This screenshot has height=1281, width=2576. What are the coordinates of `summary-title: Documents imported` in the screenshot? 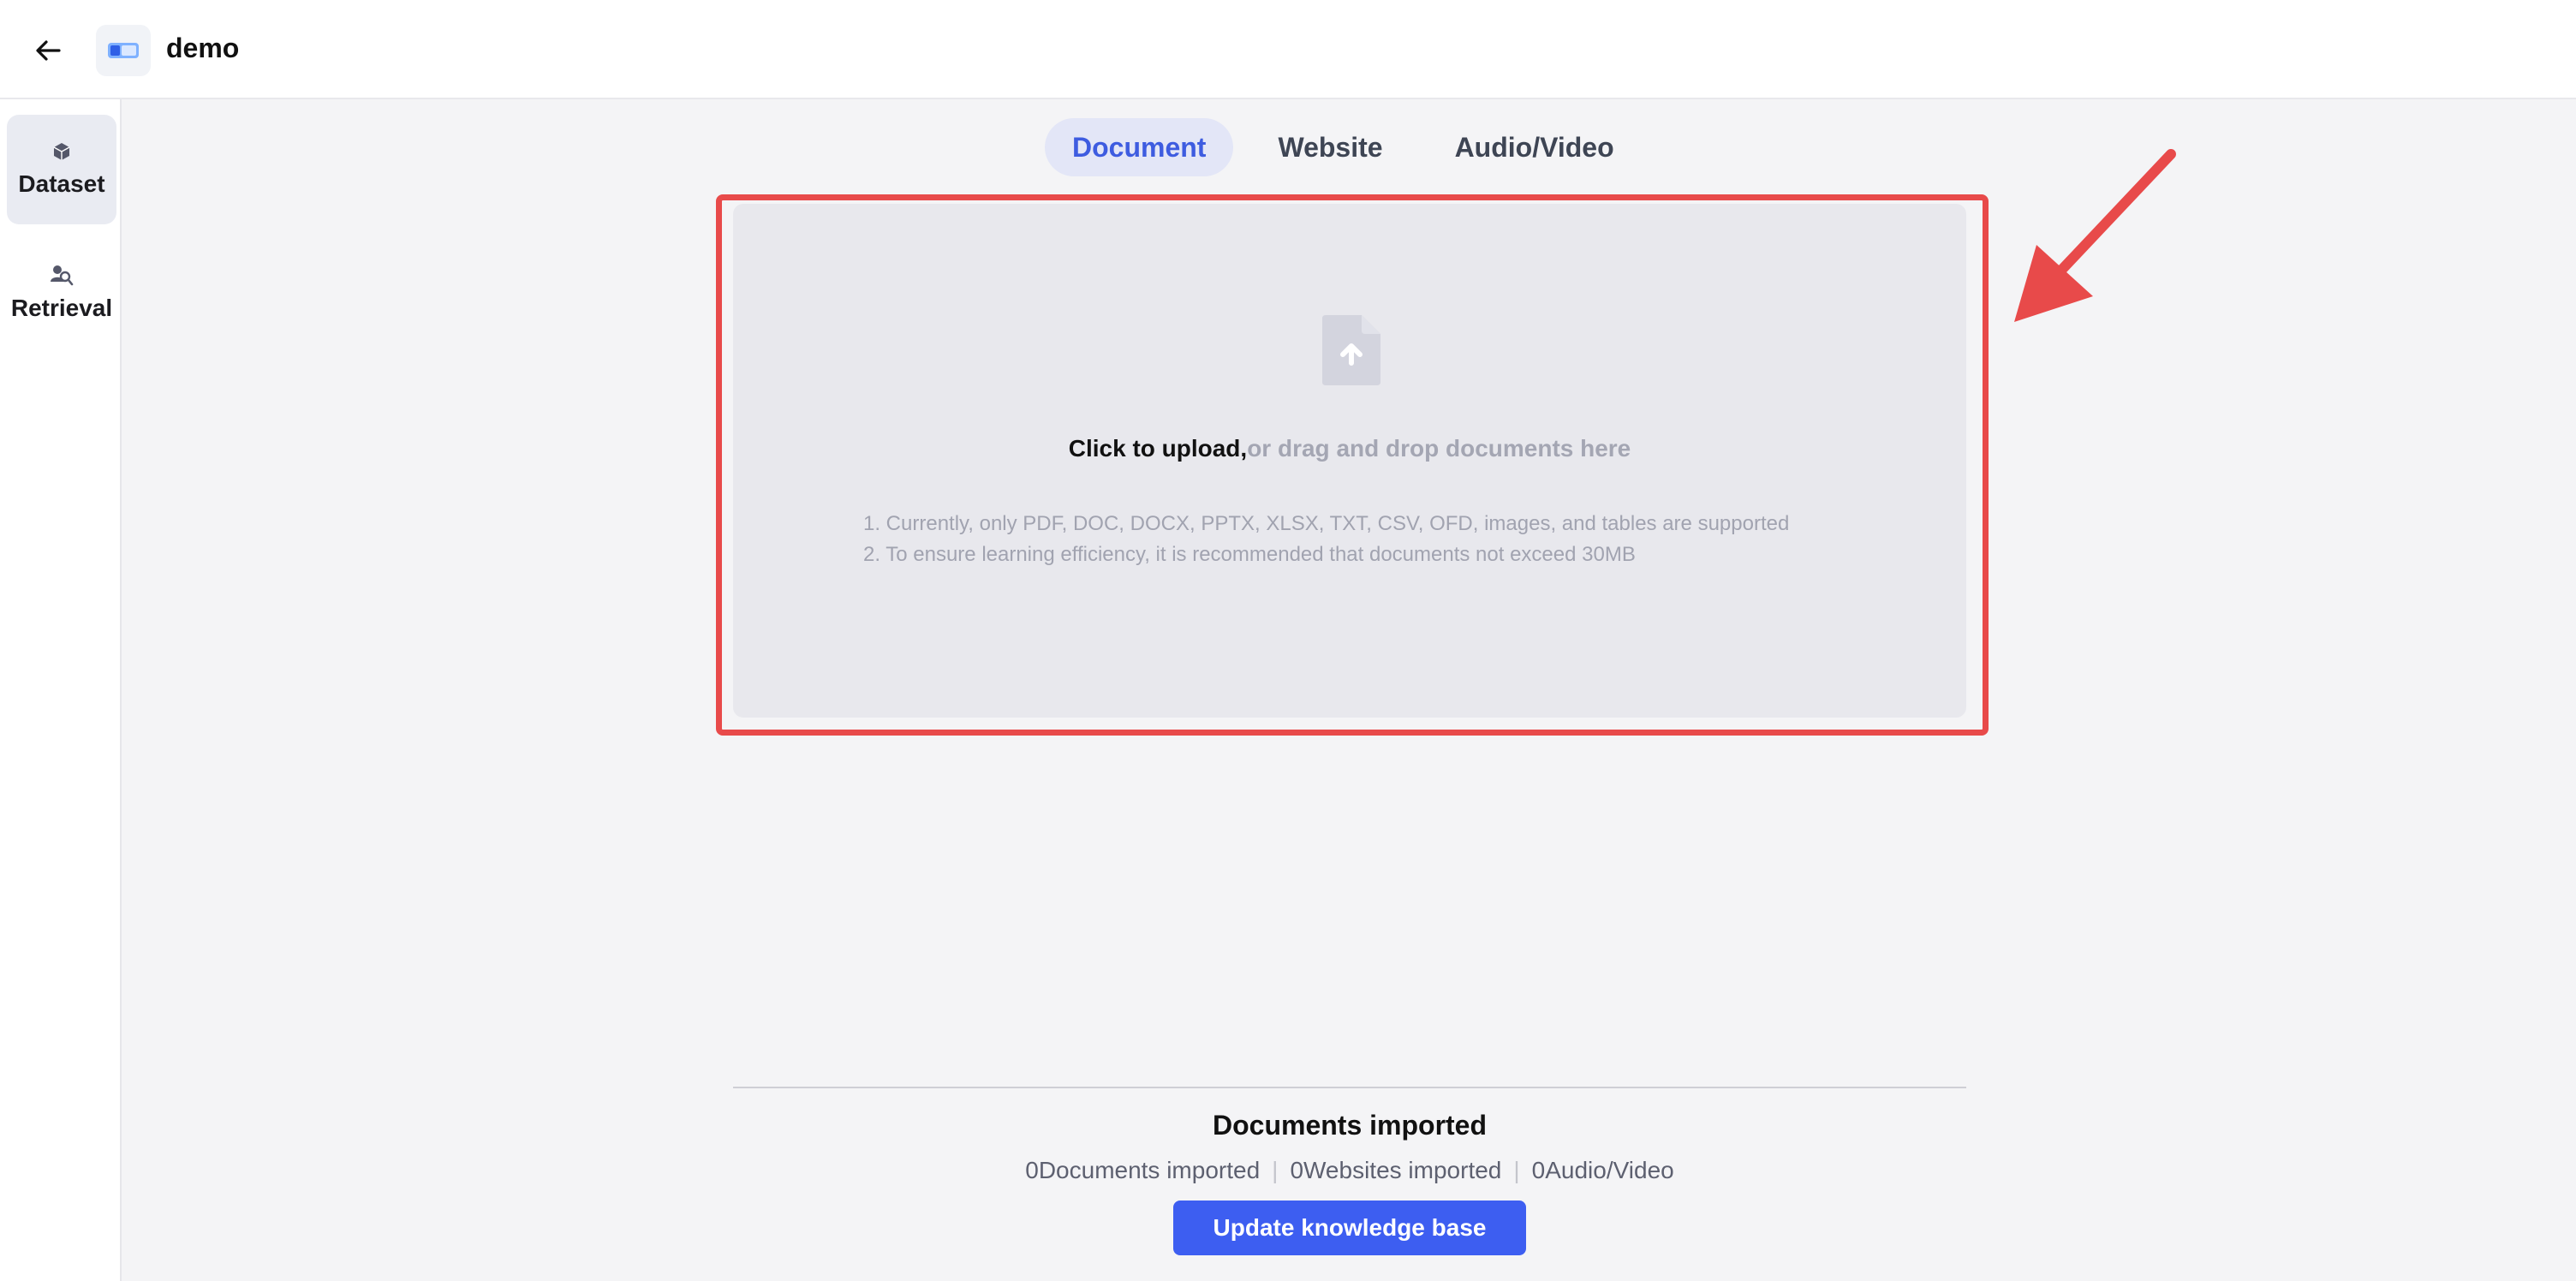 It's located at (1350, 1125).